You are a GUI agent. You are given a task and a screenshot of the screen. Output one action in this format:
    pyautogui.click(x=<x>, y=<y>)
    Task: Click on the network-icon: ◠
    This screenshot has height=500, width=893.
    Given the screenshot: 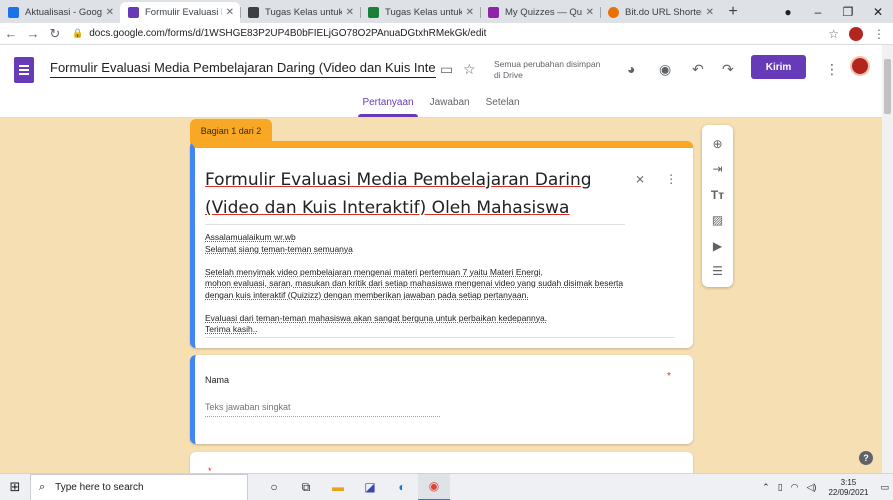 What is the action you would take?
    pyautogui.click(x=795, y=487)
    